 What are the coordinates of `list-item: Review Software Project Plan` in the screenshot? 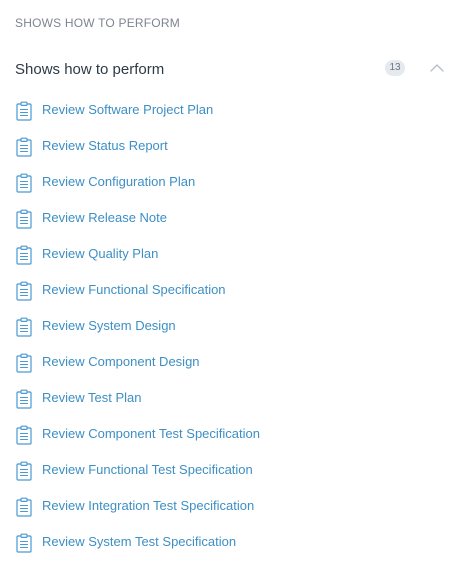 It's located at (137, 114).